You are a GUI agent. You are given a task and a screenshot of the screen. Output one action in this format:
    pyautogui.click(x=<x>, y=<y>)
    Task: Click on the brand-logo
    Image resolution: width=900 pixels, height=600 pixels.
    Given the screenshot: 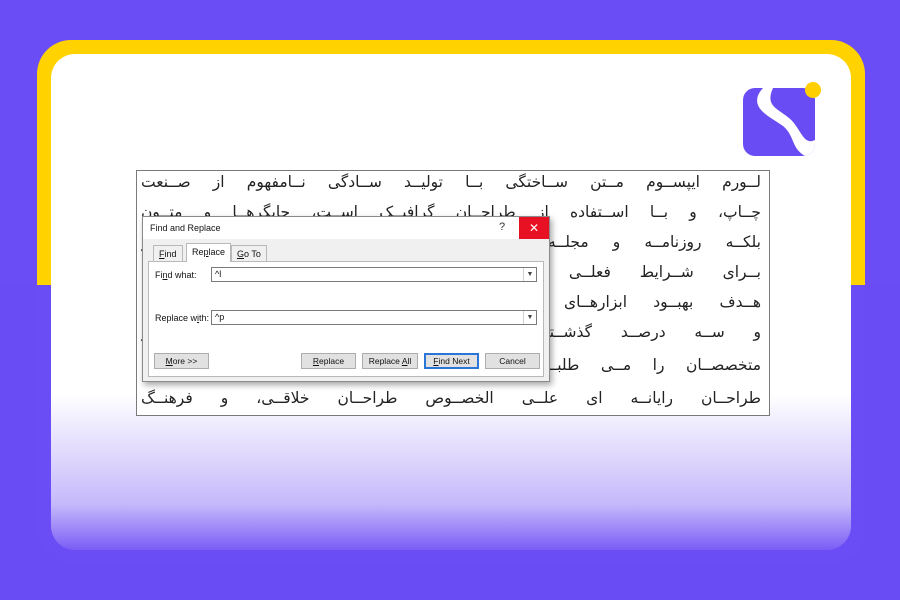 What is the action you would take?
    pyautogui.click(x=782, y=119)
    